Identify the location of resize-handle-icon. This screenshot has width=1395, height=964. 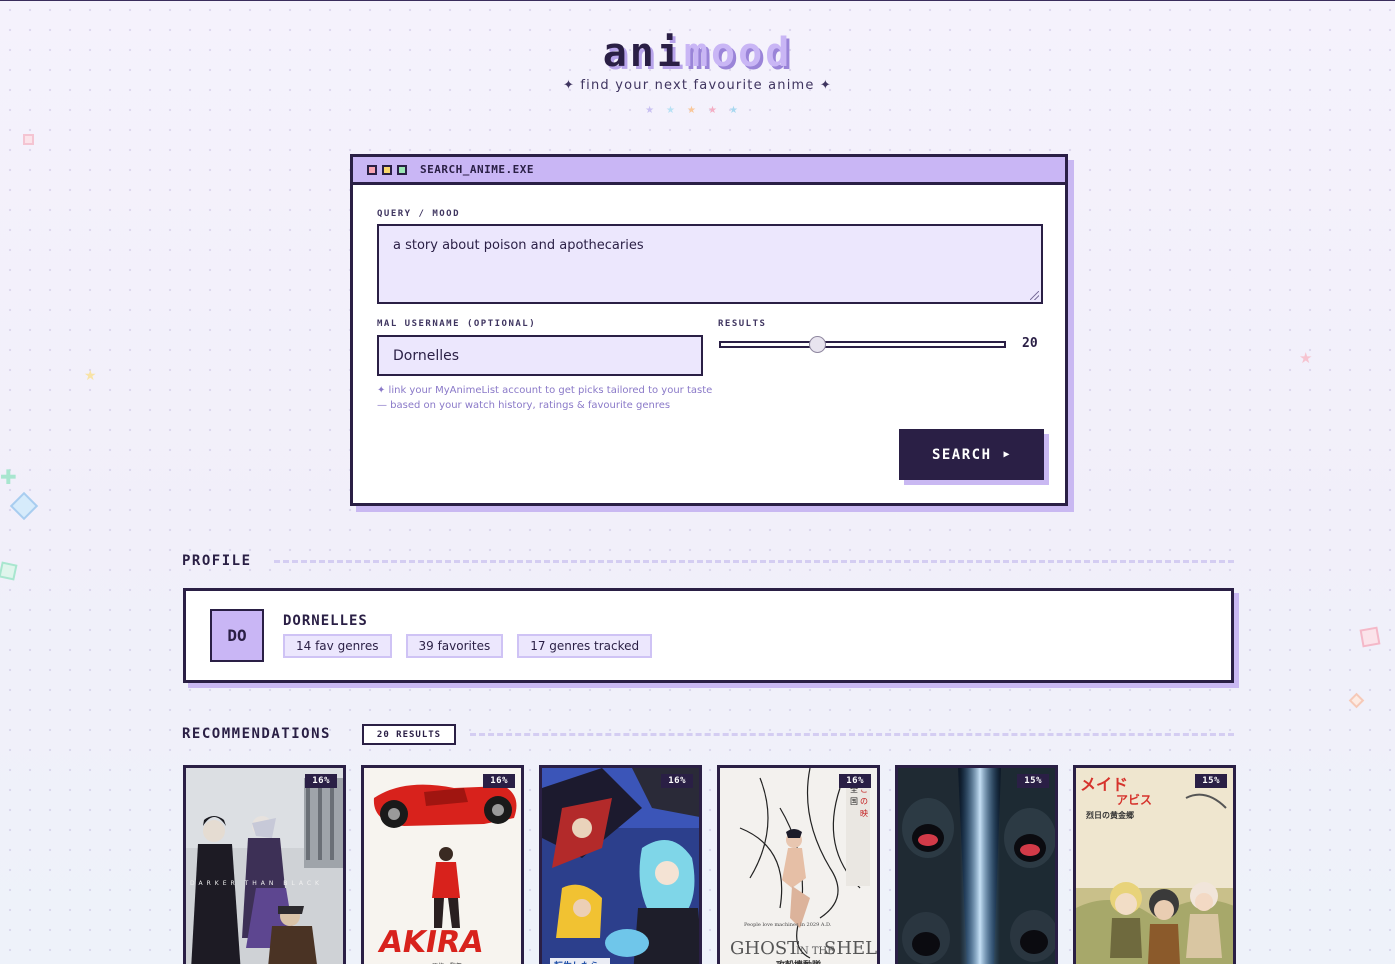
(1034, 295).